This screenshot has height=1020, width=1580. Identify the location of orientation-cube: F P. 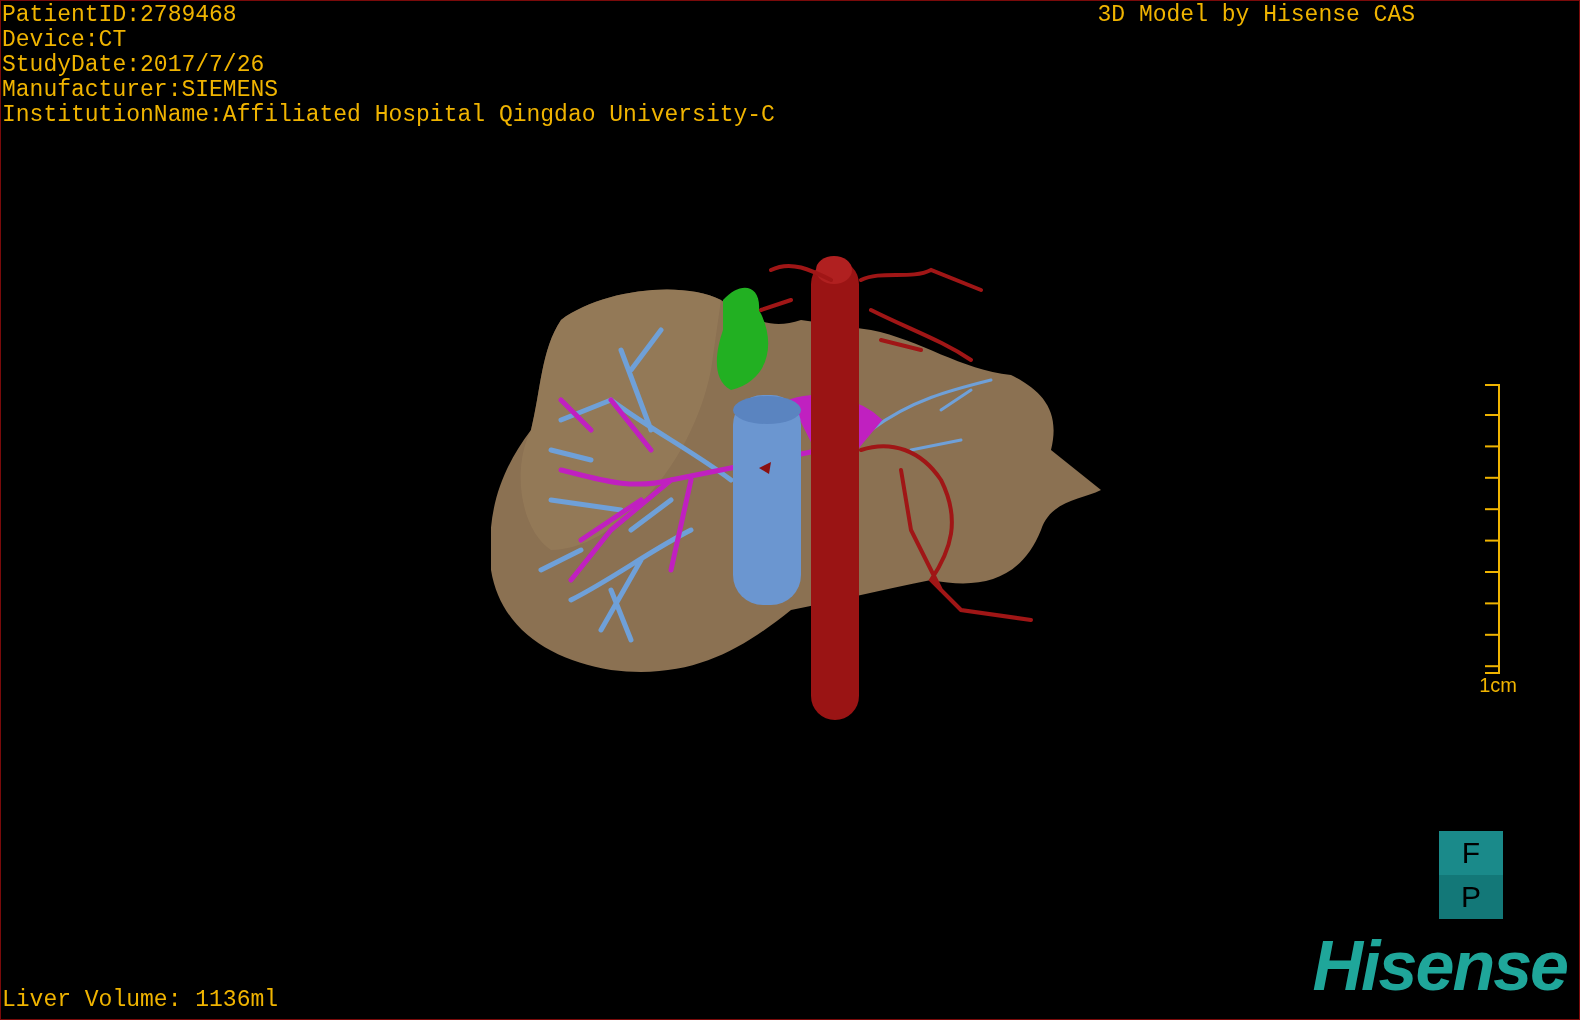
(1471, 875).